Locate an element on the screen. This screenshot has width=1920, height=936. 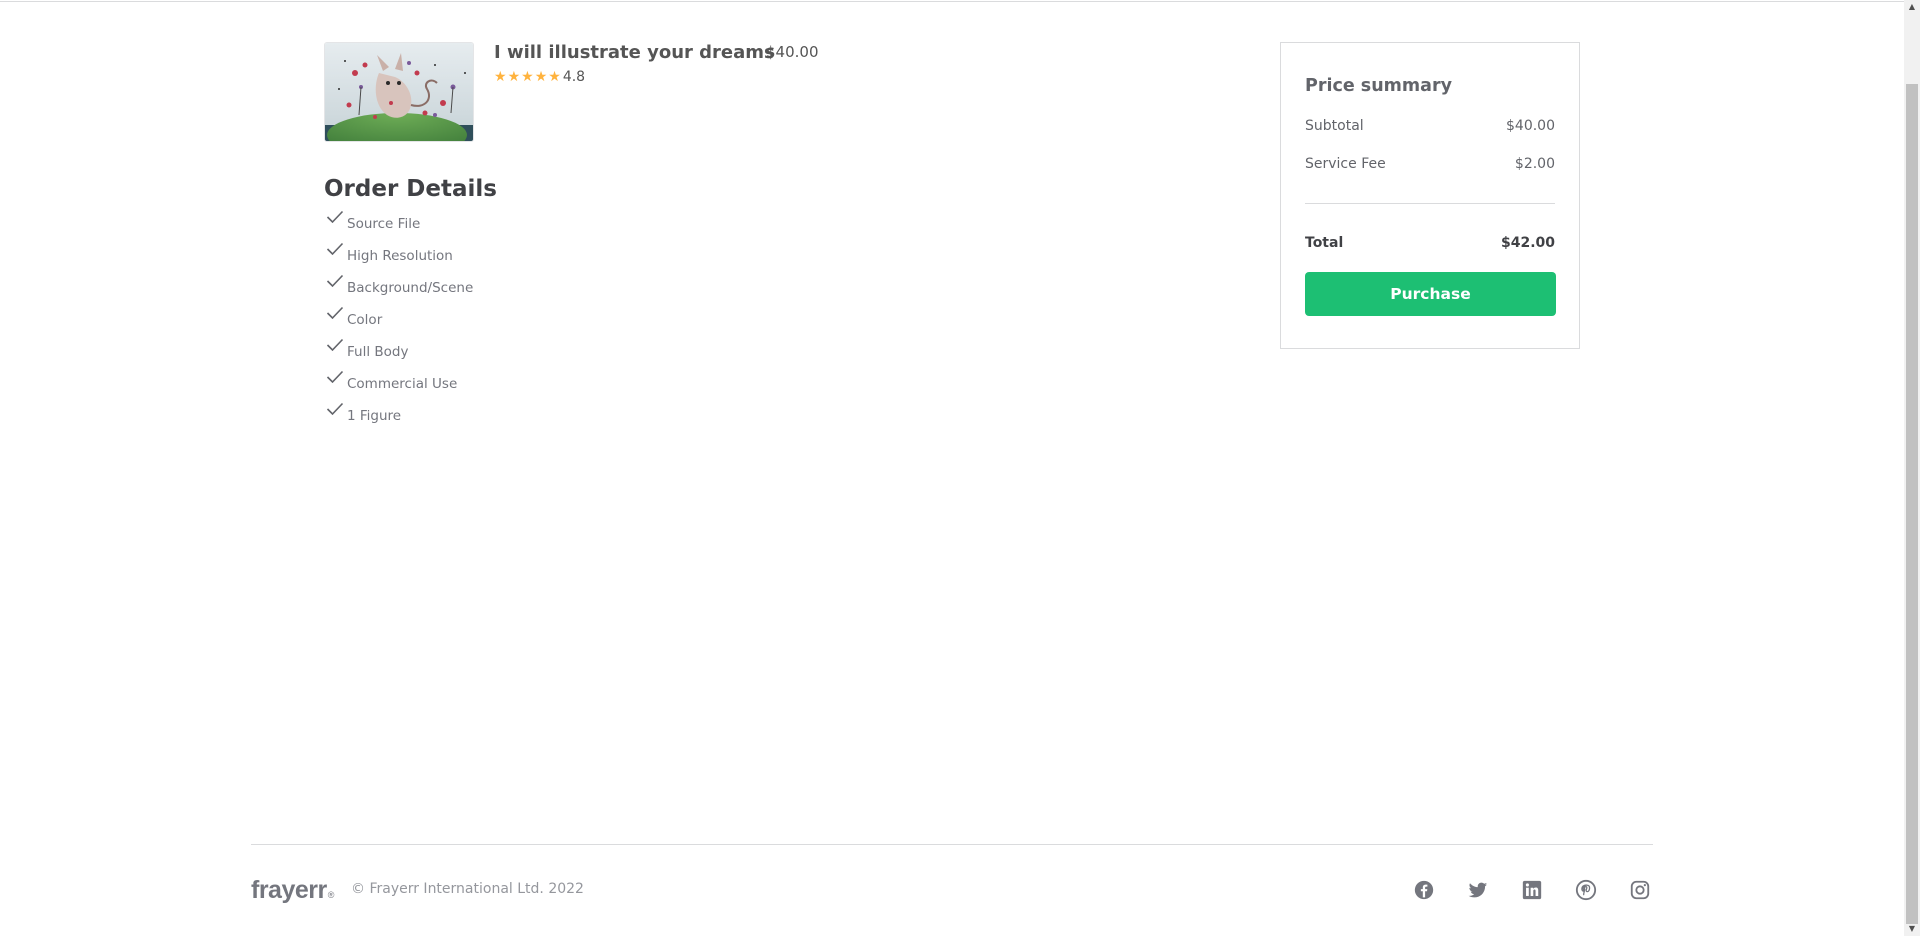
service-fee-value: $2.00 is located at coordinates (1534, 164).